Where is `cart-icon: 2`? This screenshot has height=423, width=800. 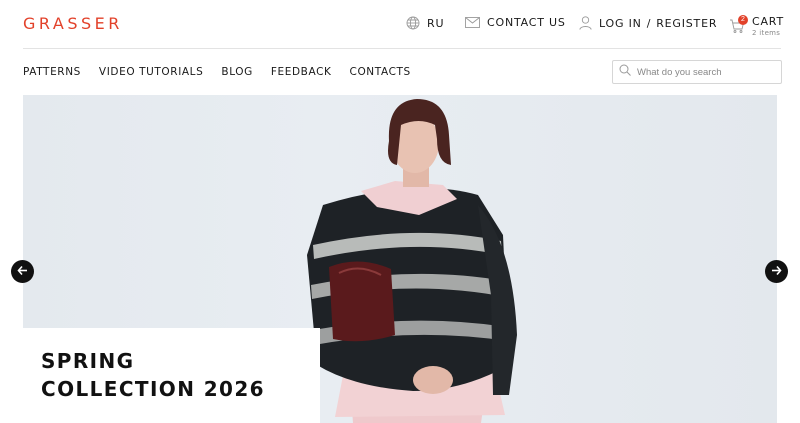
cart-icon: 2 is located at coordinates (738, 24).